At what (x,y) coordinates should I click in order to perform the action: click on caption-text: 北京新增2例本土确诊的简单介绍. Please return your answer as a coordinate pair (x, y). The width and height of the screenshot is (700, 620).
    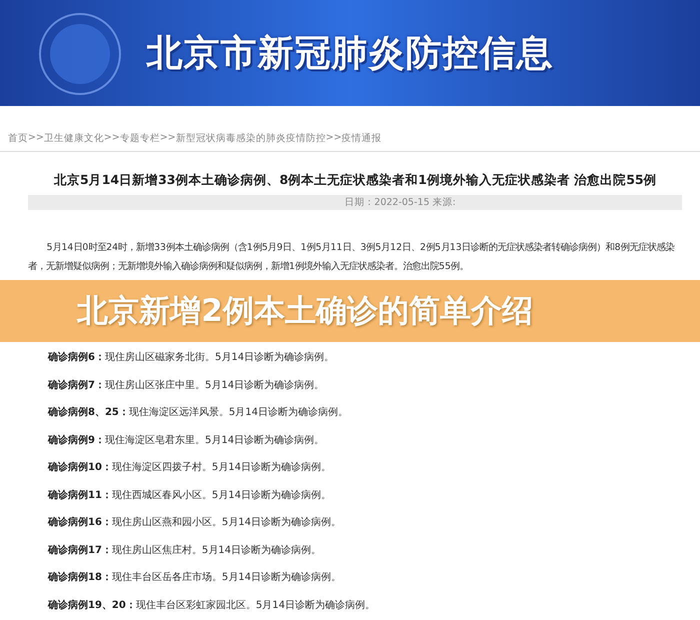
    Looking at the image, I should click on (305, 311).